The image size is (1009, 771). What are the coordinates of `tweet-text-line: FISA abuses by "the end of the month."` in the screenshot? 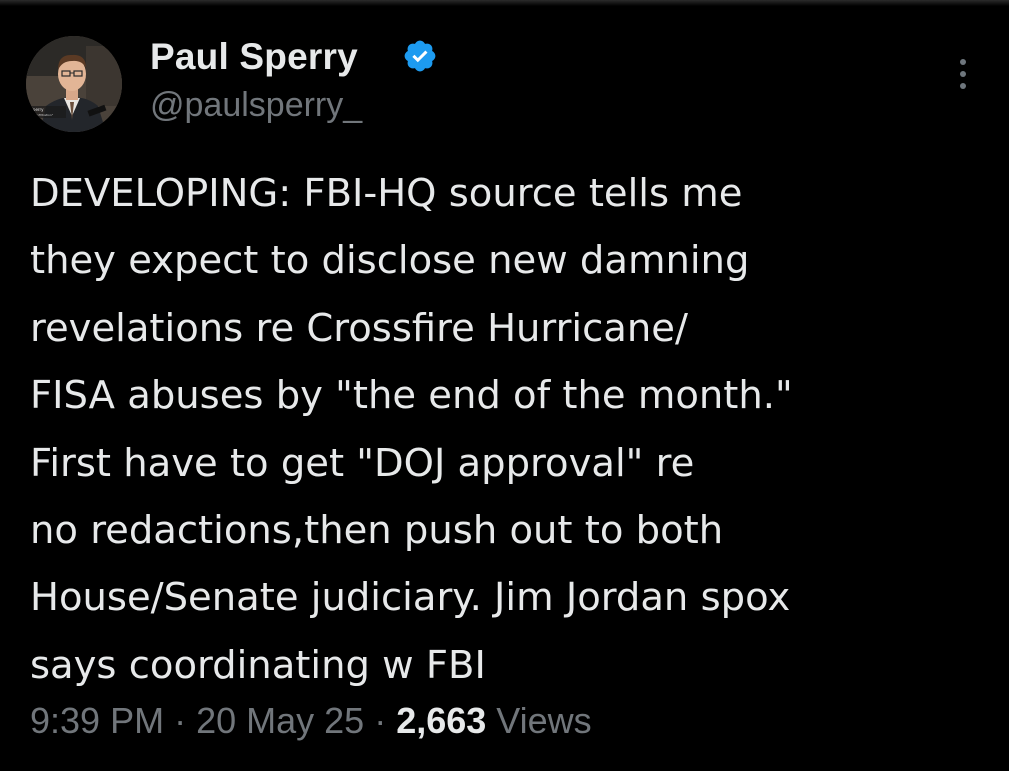 It's located at (411, 396).